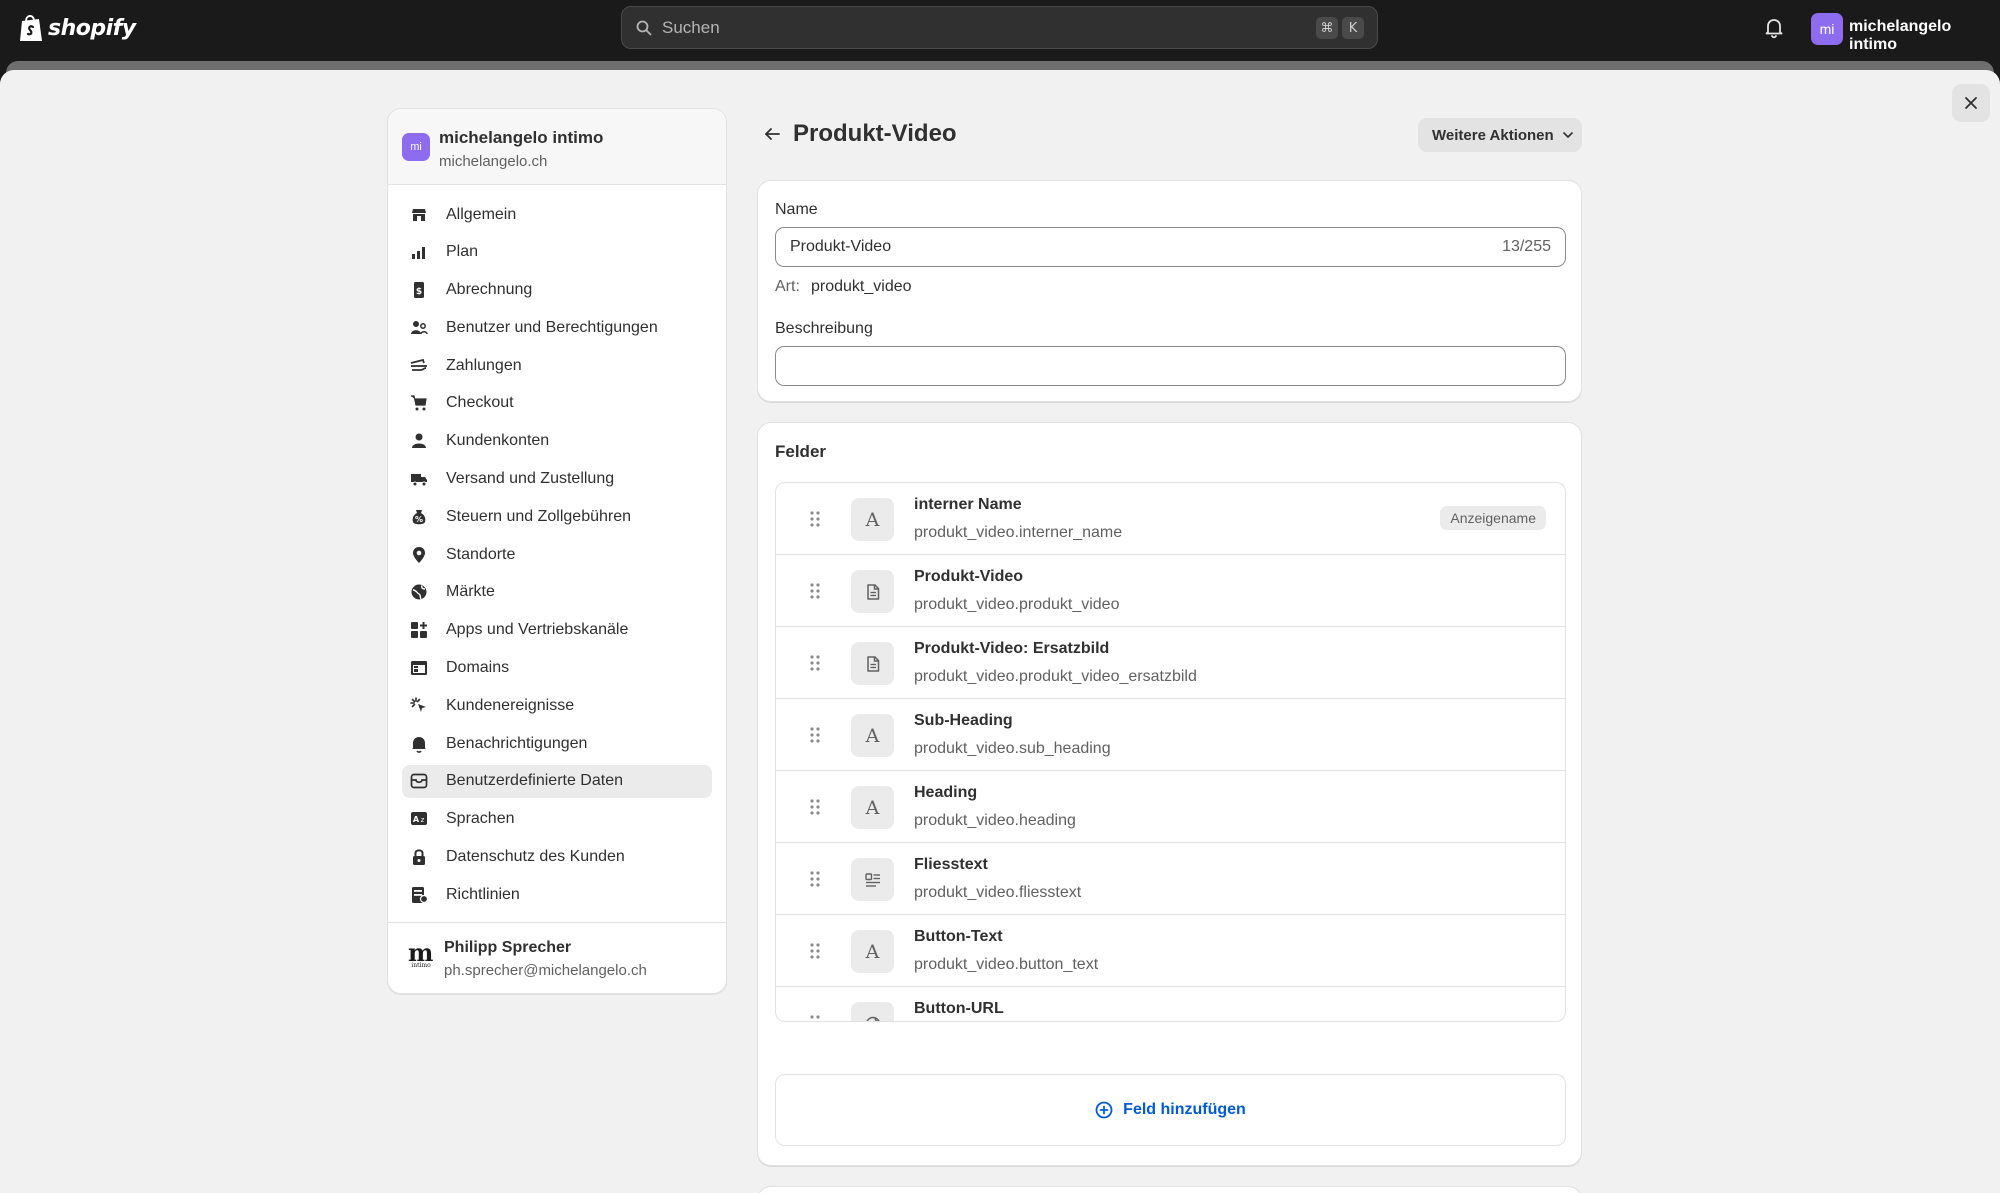  What do you see at coordinates (462, 252) in the screenshot?
I see `sidebar-item-label: Plan` at bounding box center [462, 252].